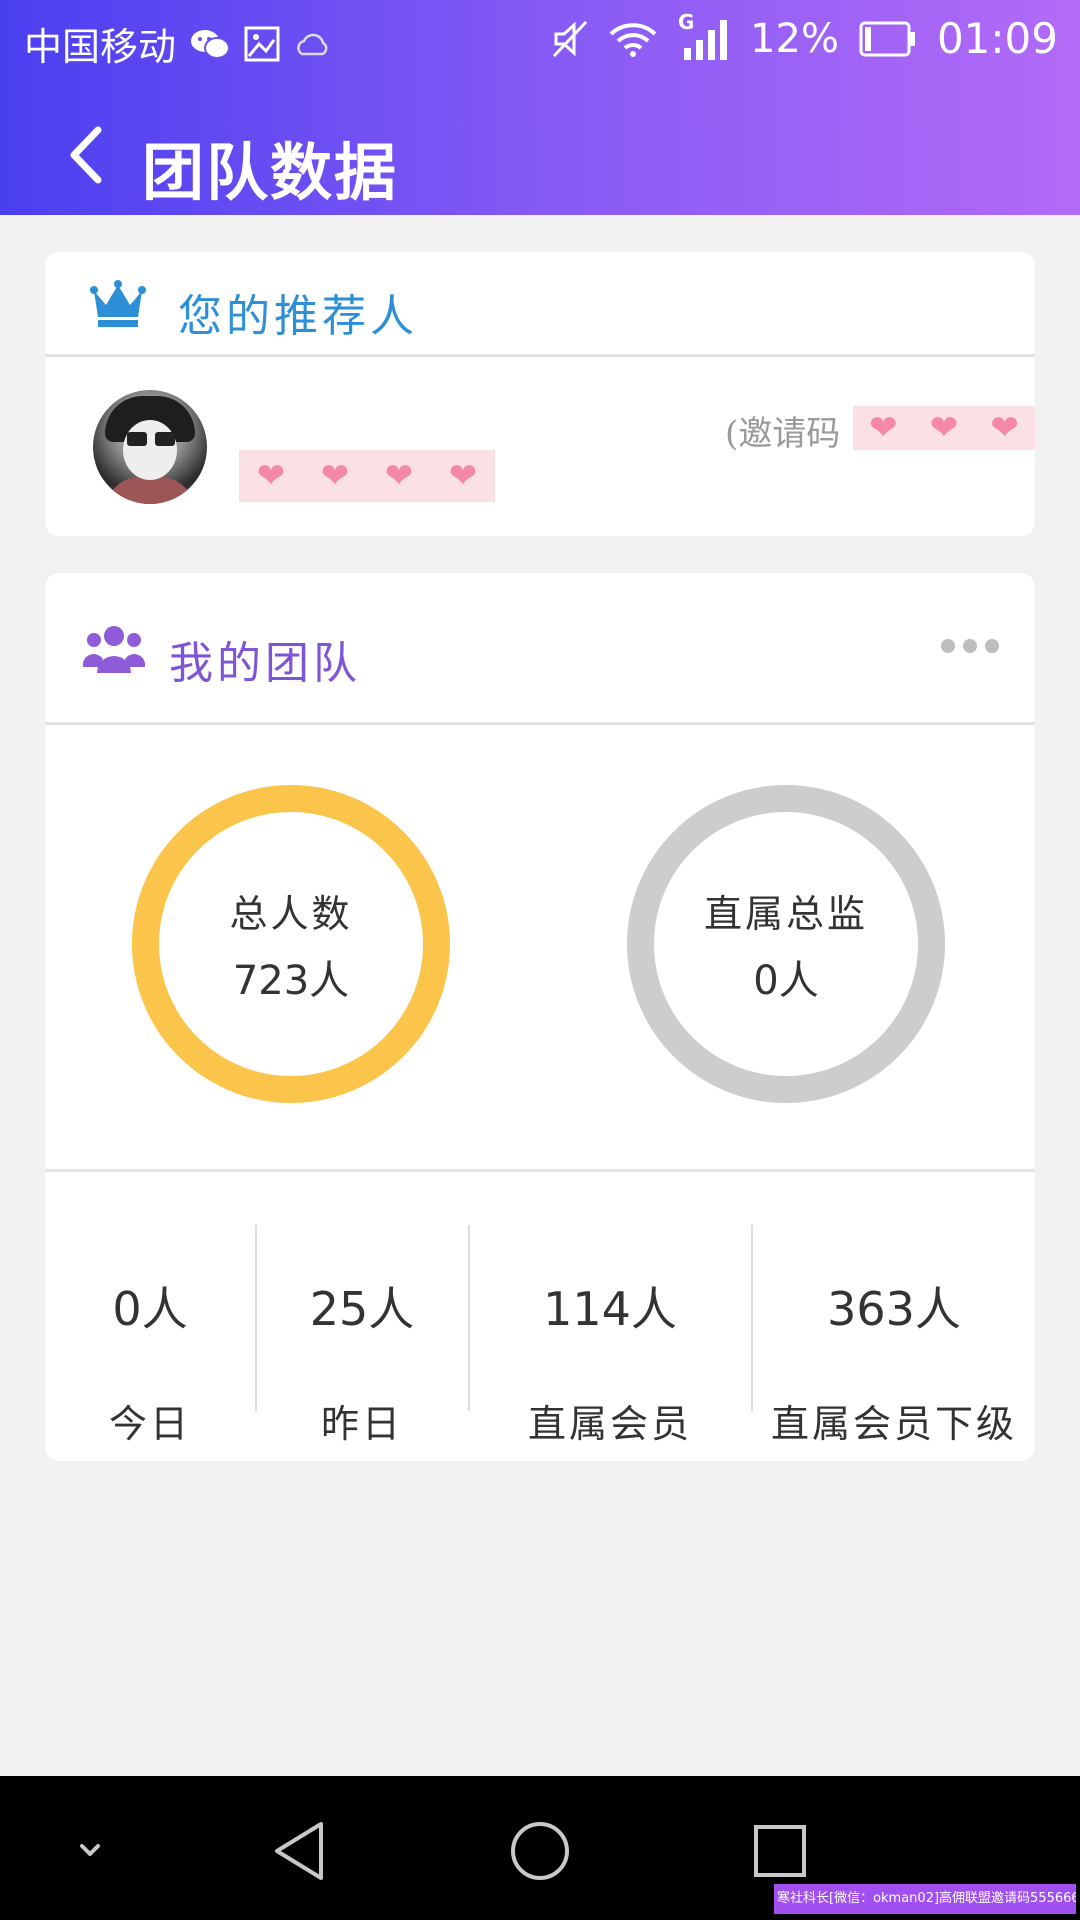 The height and width of the screenshot is (1920, 1080). Describe the element at coordinates (609, 1424) in the screenshot. I see `stat-label: 直属会员` at that location.